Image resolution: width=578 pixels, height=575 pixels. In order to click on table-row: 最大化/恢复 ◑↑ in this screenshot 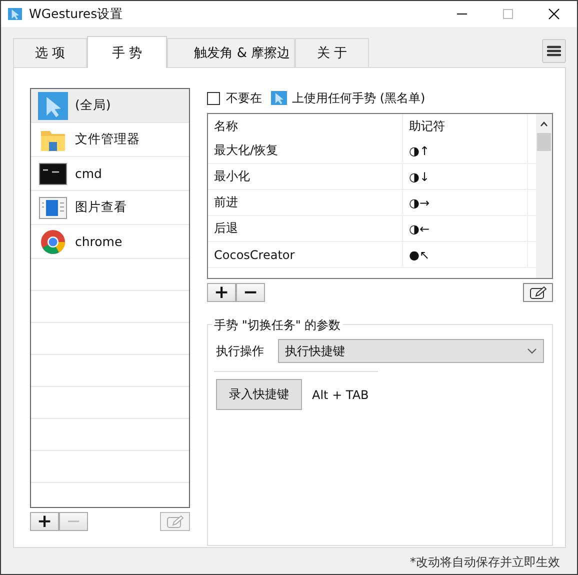, I will do `click(372, 151)`.